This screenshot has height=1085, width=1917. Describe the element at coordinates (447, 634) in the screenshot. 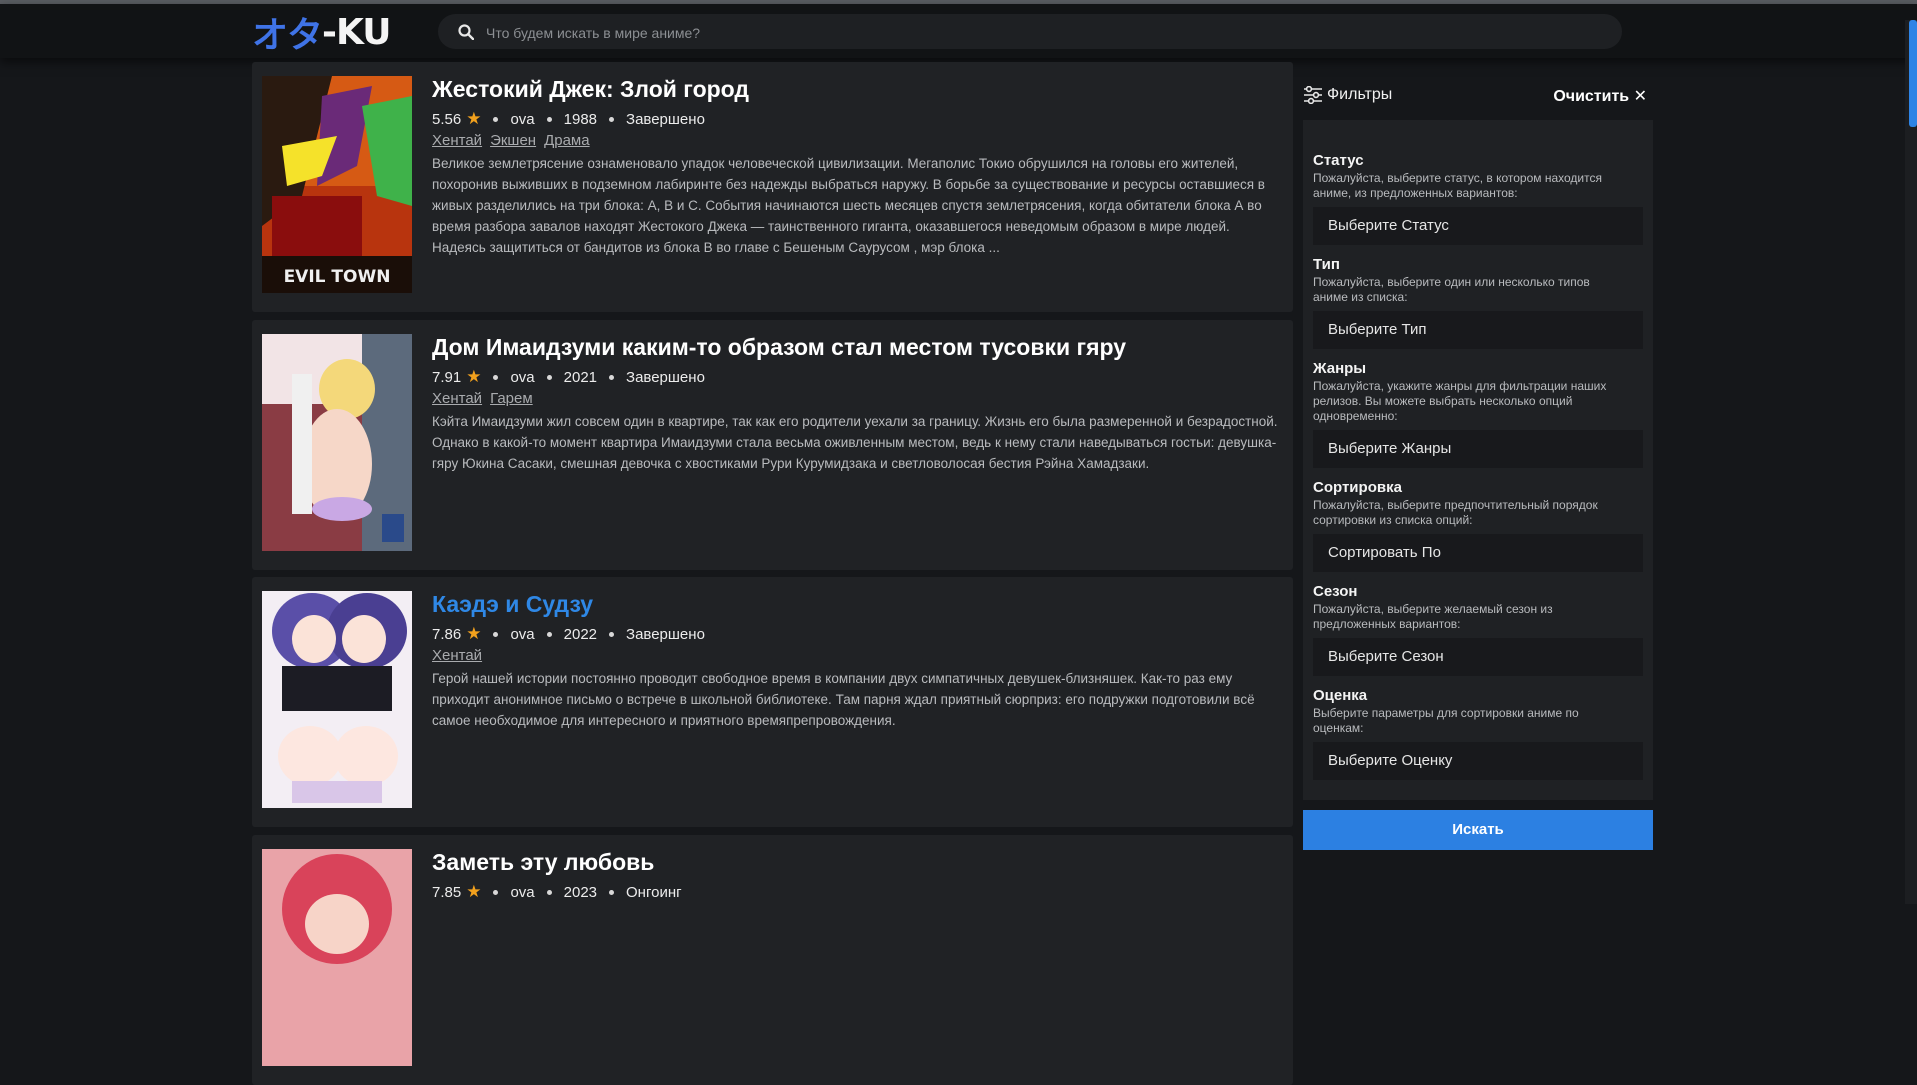

I see `rating-value: 7.86` at that location.